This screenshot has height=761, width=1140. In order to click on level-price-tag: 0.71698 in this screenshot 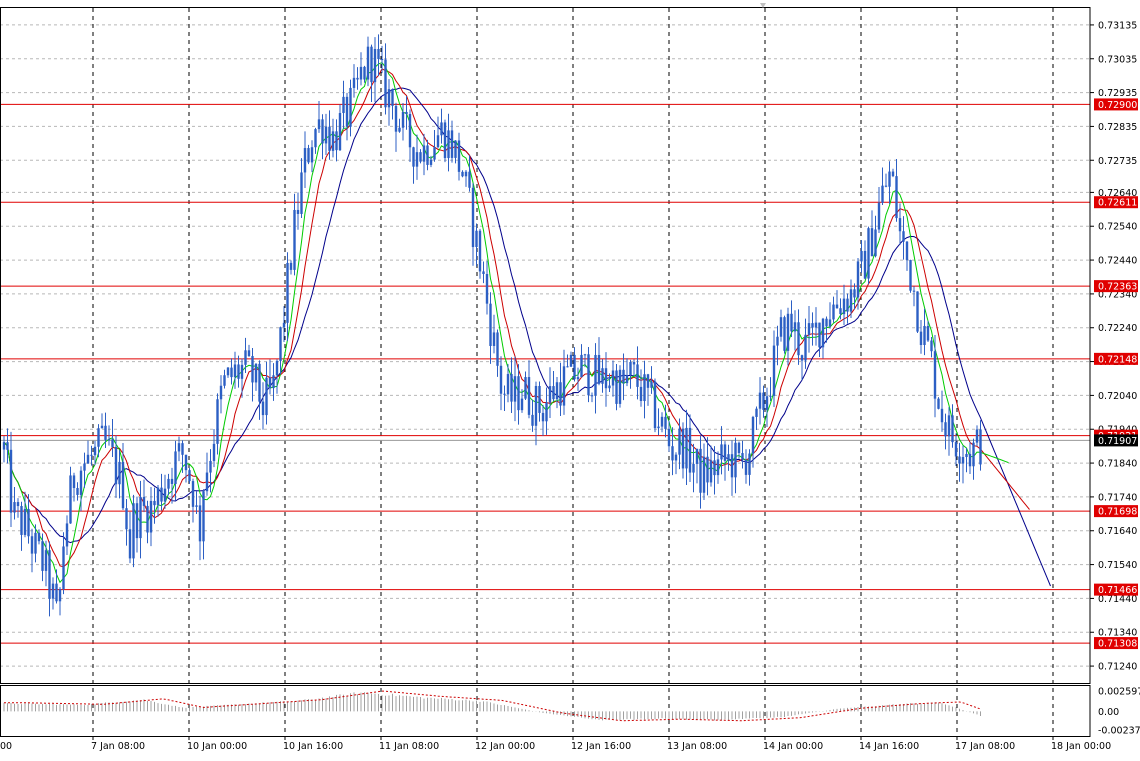, I will do `click(1116, 511)`.